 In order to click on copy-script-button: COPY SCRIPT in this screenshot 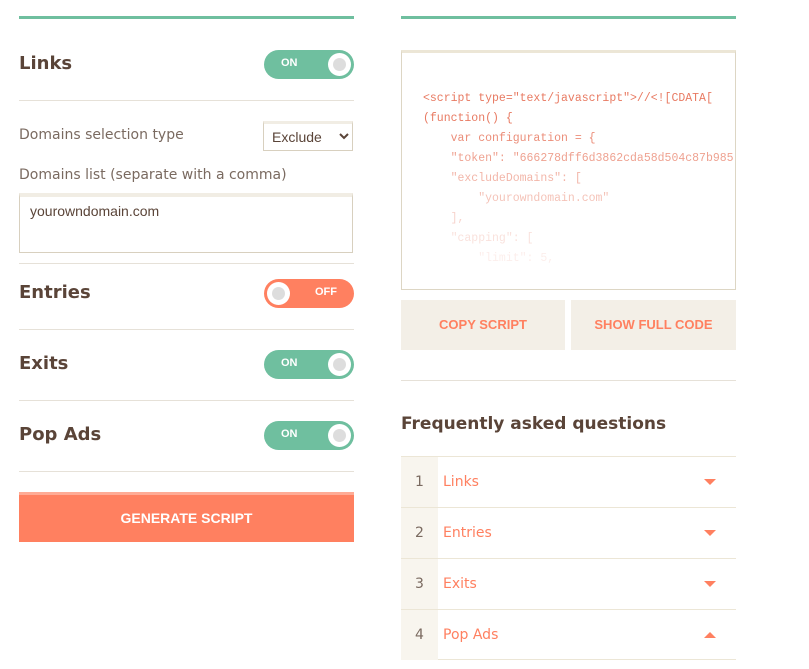, I will do `click(483, 325)`.